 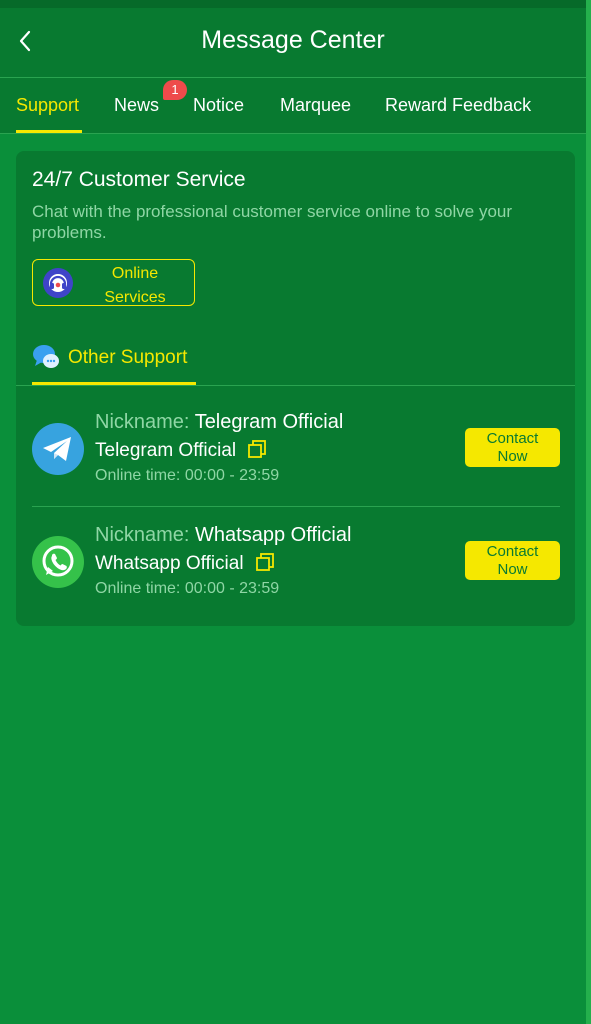 I want to click on online-services-line1: Online, so click(x=135, y=273).